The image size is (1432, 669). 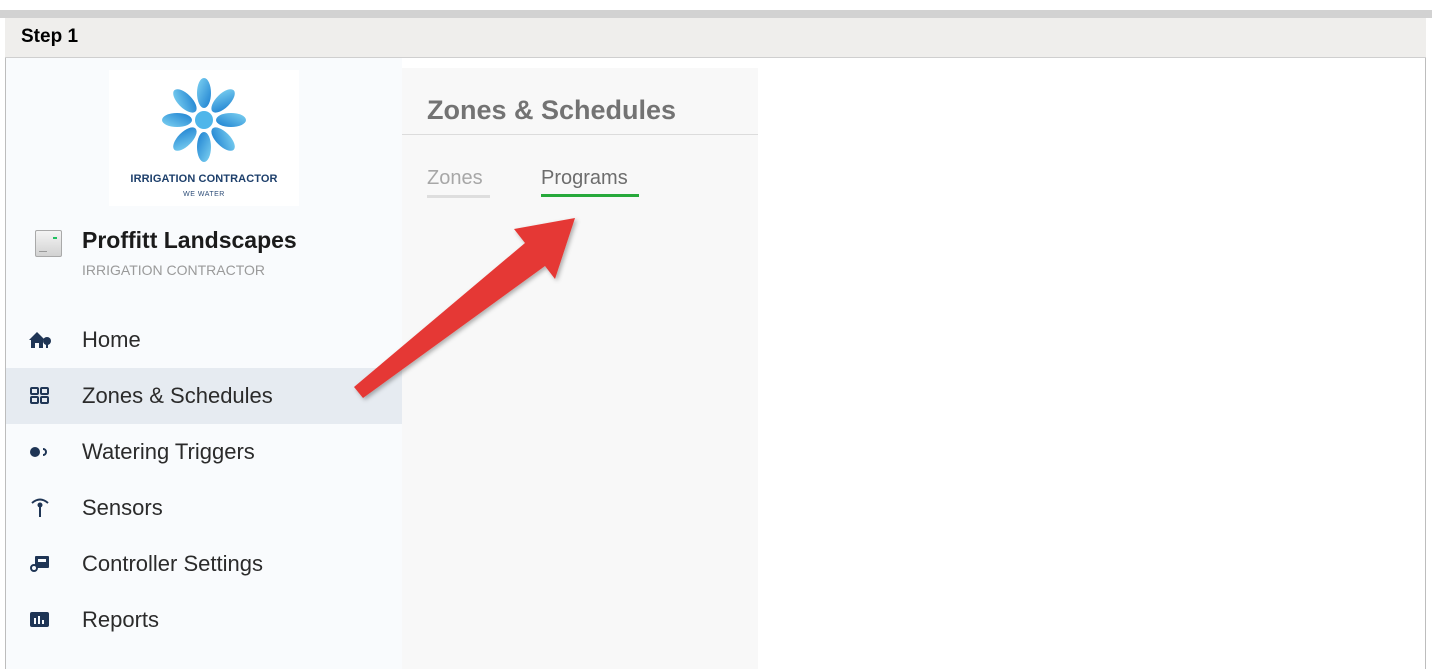 What do you see at coordinates (39, 619) in the screenshot?
I see `bar-chart-icon` at bounding box center [39, 619].